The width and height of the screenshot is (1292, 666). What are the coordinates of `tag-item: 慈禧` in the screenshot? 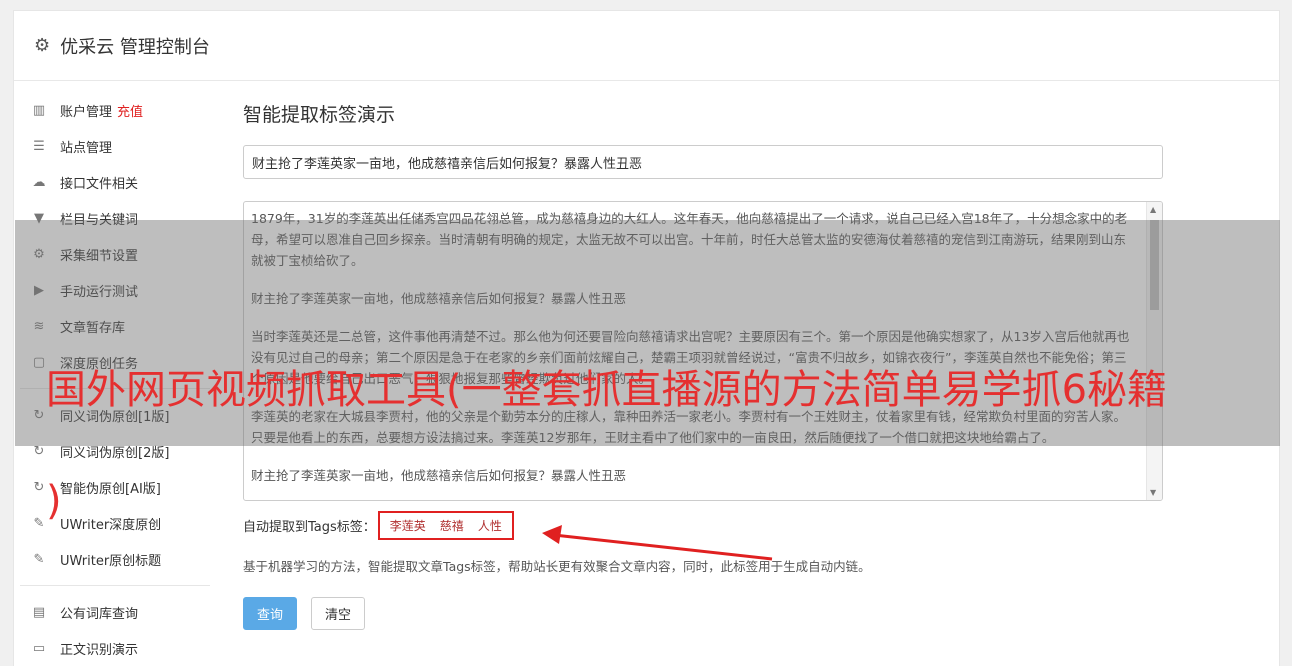 It's located at (451, 526).